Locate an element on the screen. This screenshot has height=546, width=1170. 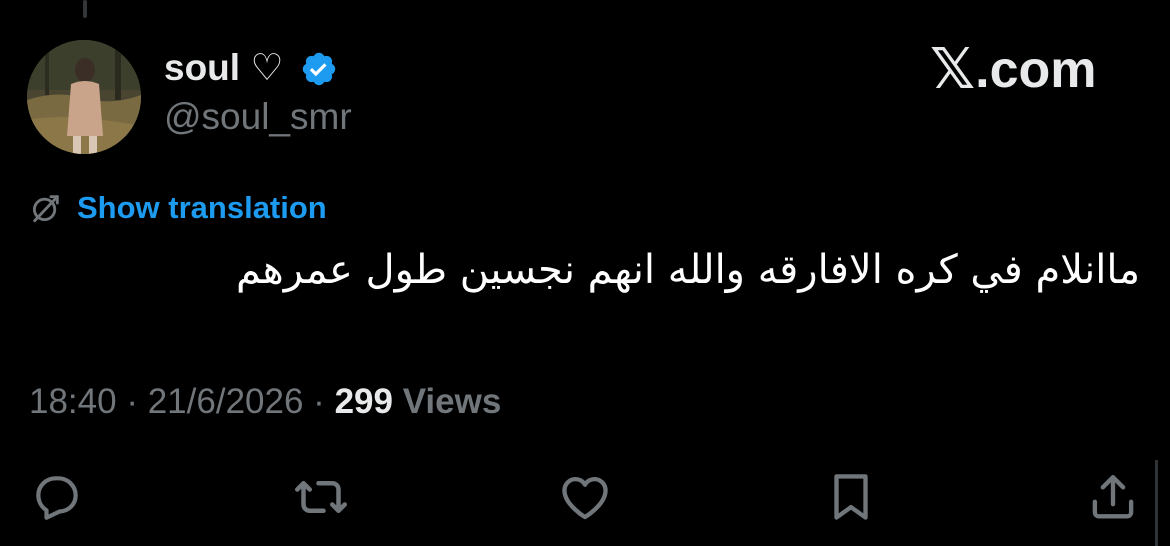
tweet-time: 18:40 is located at coordinates (73, 401).